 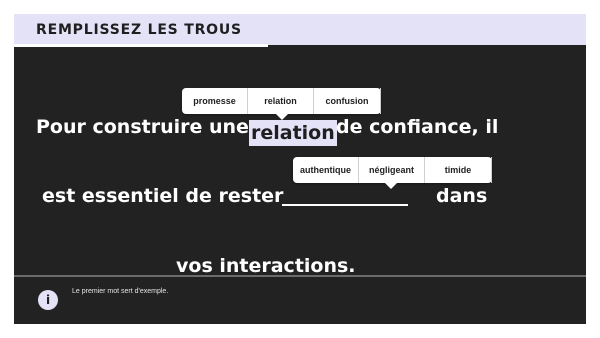 What do you see at coordinates (300, 276) in the screenshot?
I see `footer-divider` at bounding box center [300, 276].